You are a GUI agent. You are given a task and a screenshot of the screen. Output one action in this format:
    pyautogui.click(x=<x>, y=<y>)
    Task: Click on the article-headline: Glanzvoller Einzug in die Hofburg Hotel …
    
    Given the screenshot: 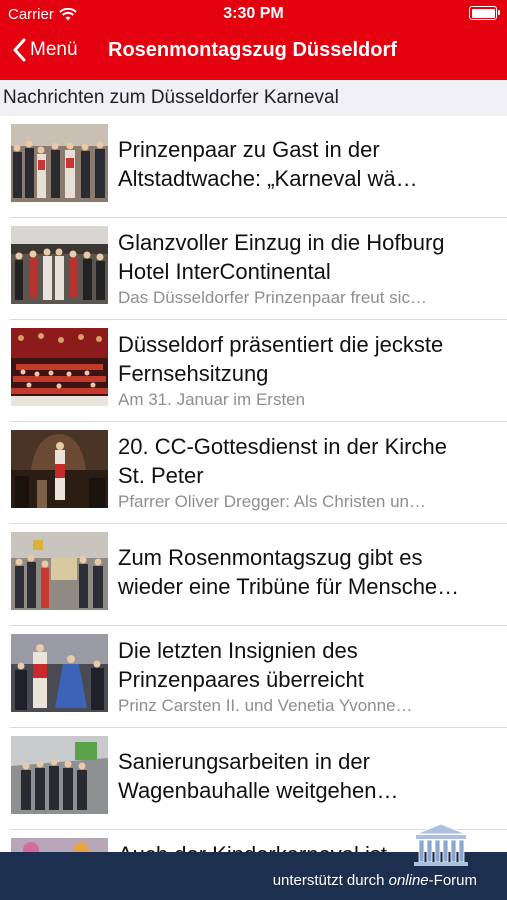 What is the action you would take?
    pyautogui.click(x=306, y=257)
    